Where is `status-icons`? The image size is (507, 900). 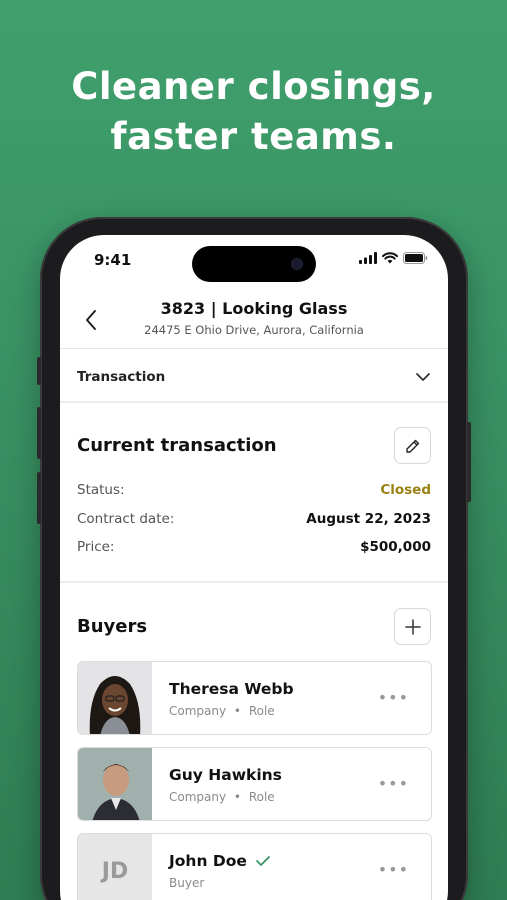
status-icons is located at coordinates (393, 258).